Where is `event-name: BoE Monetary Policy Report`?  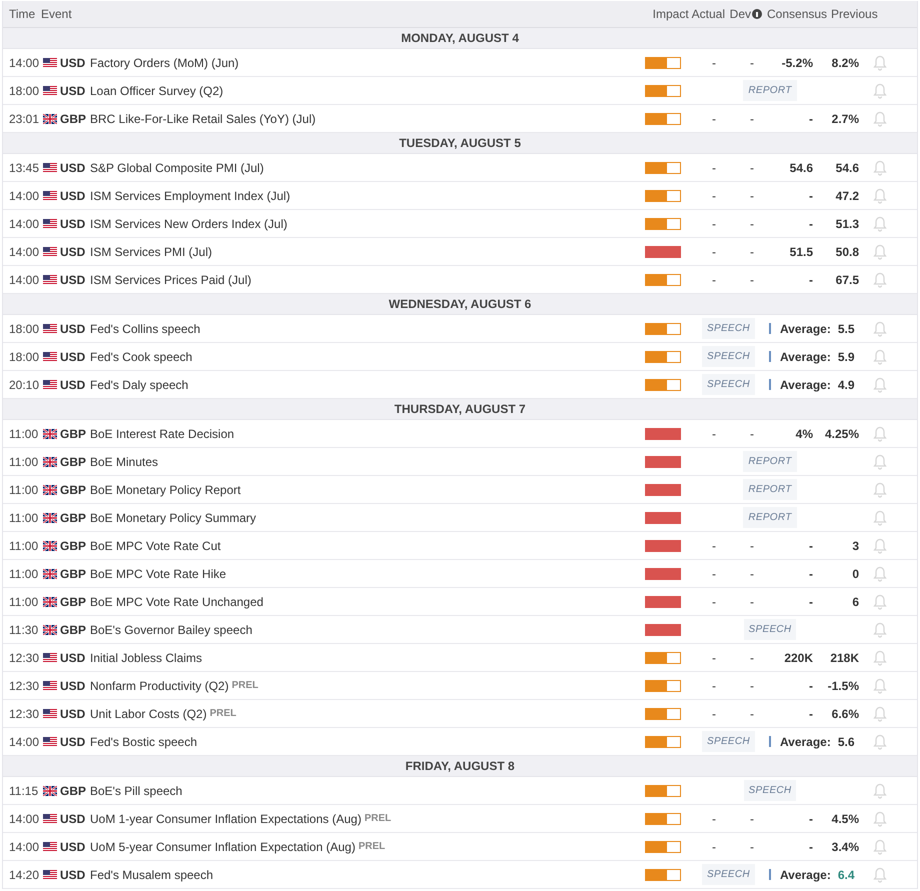
event-name: BoE Monetary Policy Report is located at coordinates (165, 489).